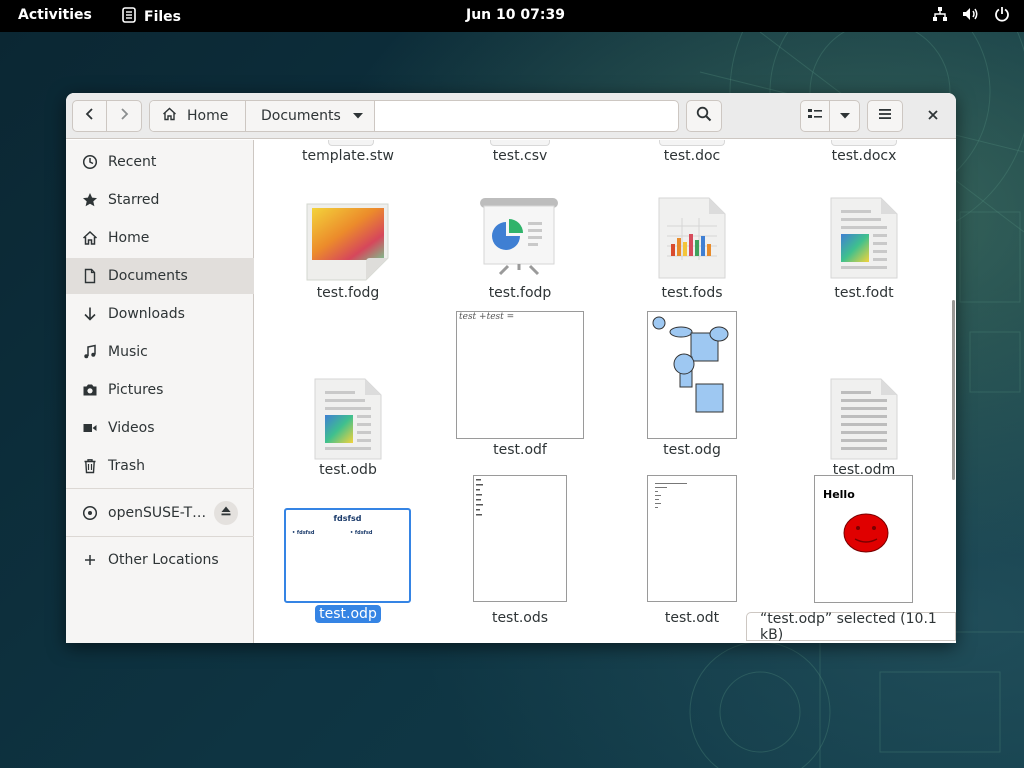  What do you see at coordinates (160, 238) in the screenshot?
I see `sidebar-item-home: Home` at bounding box center [160, 238].